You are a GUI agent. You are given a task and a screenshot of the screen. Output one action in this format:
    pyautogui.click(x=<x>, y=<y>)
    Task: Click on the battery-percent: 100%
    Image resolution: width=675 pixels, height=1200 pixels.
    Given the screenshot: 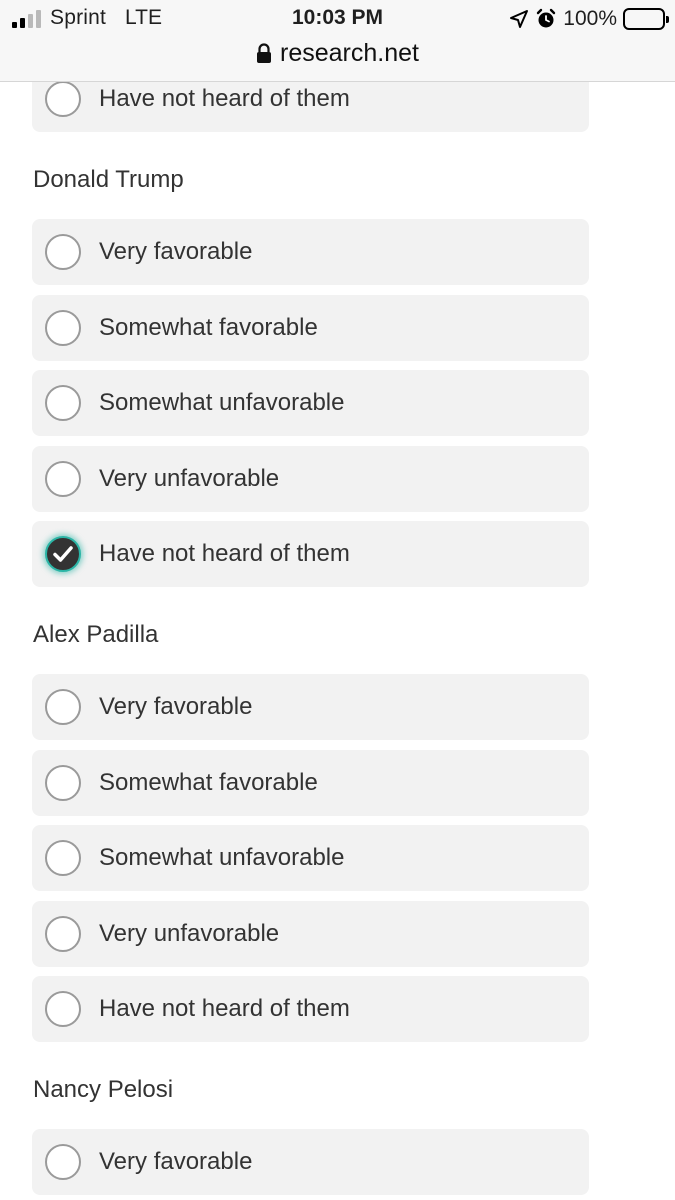 What is the action you would take?
    pyautogui.click(x=590, y=18)
    